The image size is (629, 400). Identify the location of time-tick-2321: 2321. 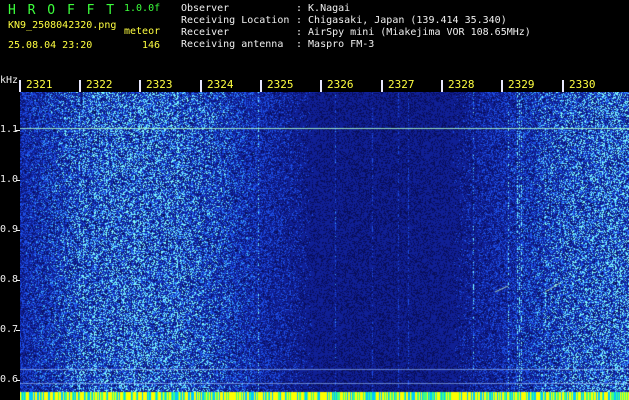
(36, 85).